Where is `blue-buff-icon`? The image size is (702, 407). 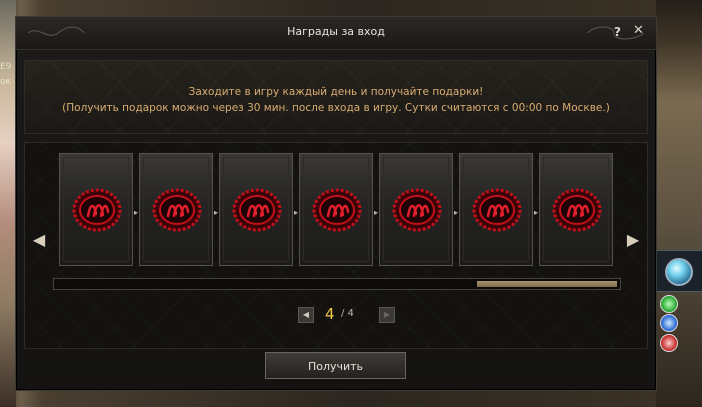 blue-buff-icon is located at coordinates (669, 323).